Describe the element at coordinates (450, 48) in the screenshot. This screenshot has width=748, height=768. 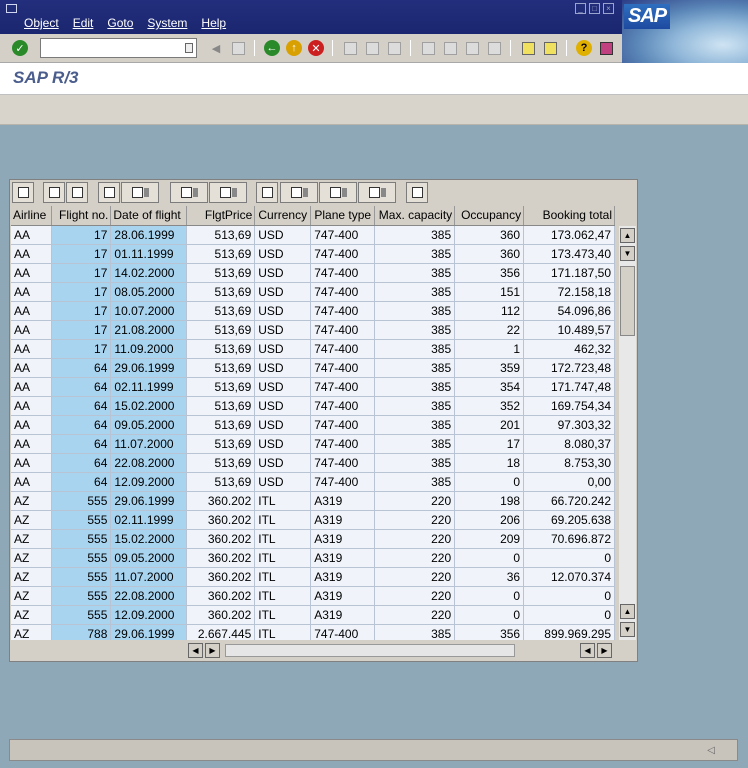
I see `previous-page-icon` at that location.